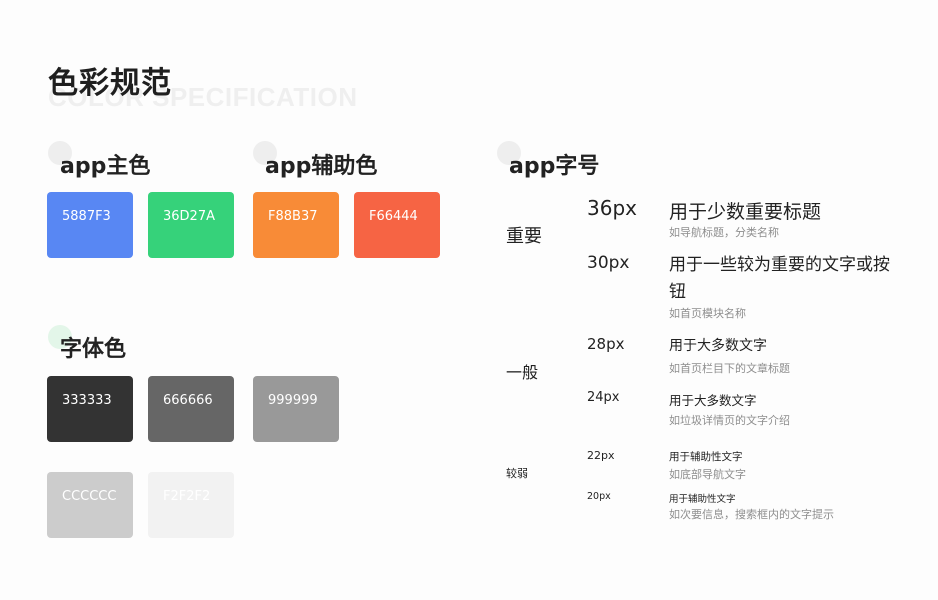 The image size is (938, 600). Describe the element at coordinates (93, 349) in the screenshot. I see `font-color-title: 字体色` at that location.